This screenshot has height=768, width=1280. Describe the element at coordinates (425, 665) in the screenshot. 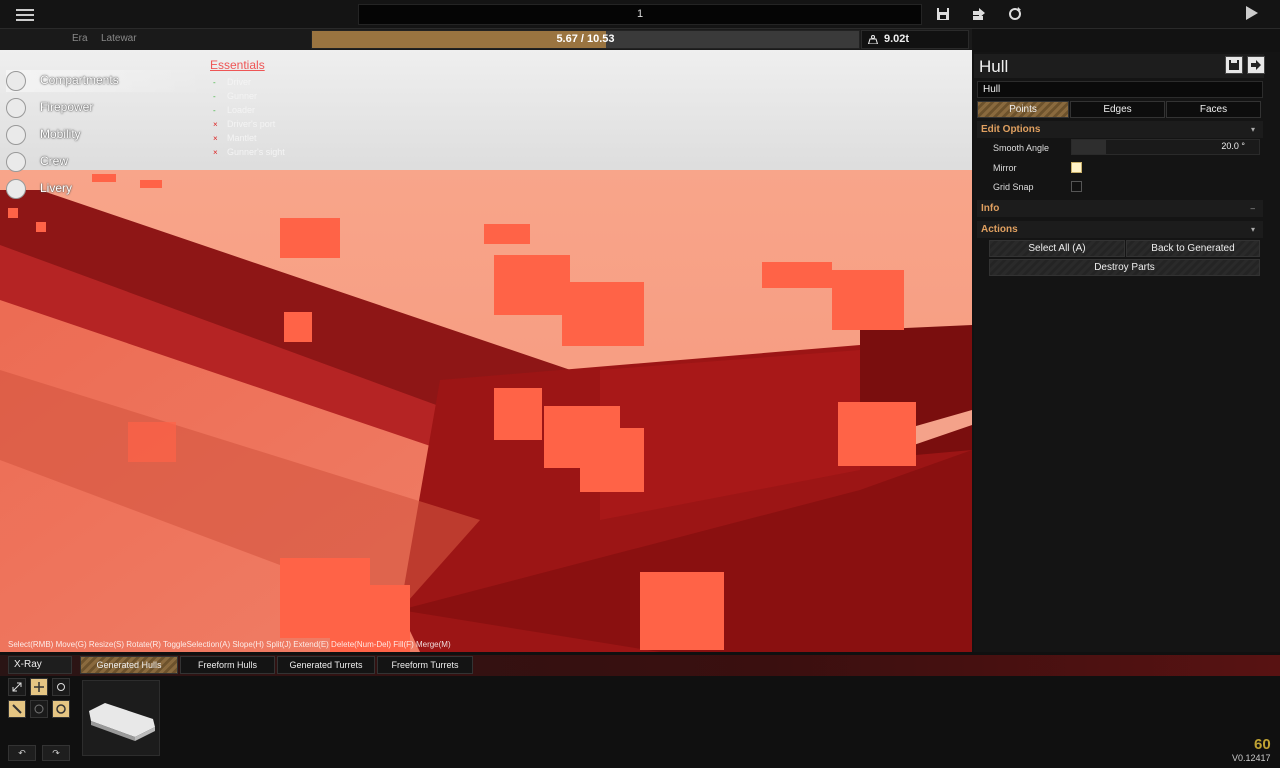

I see `tab-freeform-turrets: Freeform Turrets` at that location.